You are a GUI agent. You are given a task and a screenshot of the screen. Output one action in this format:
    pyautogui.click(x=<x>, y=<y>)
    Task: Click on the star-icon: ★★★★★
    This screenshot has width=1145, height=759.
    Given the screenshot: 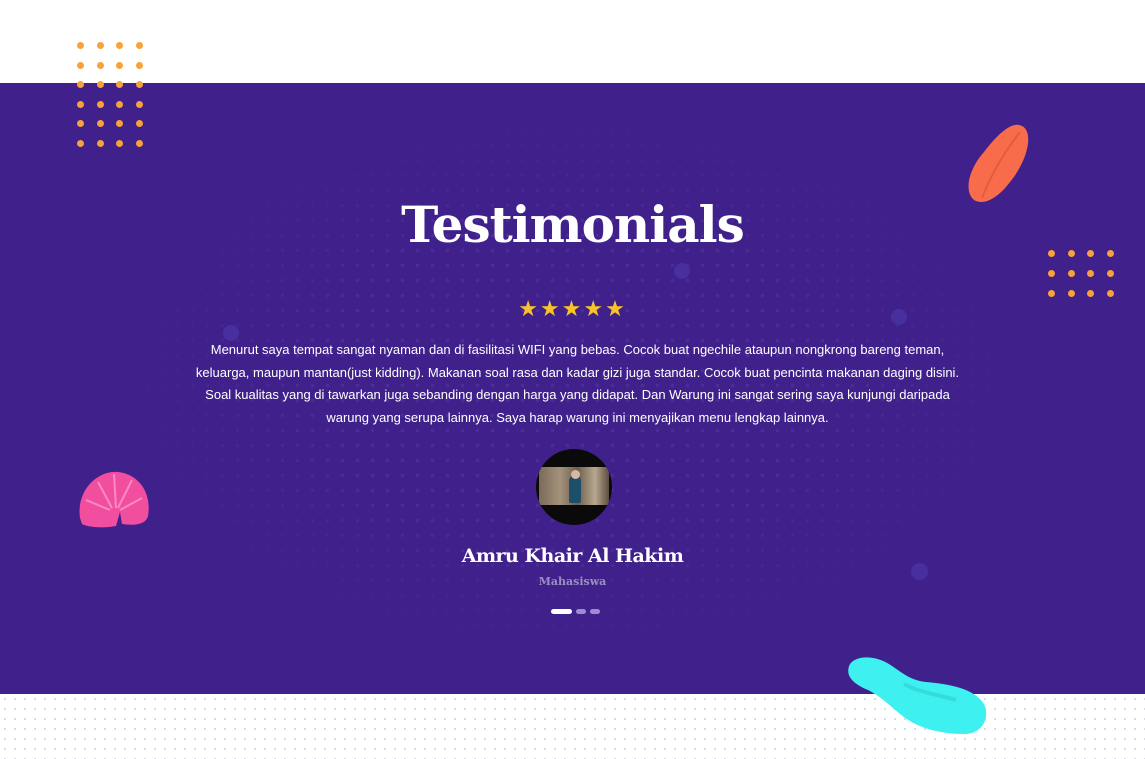 What is the action you would take?
    pyautogui.click(x=572, y=308)
    